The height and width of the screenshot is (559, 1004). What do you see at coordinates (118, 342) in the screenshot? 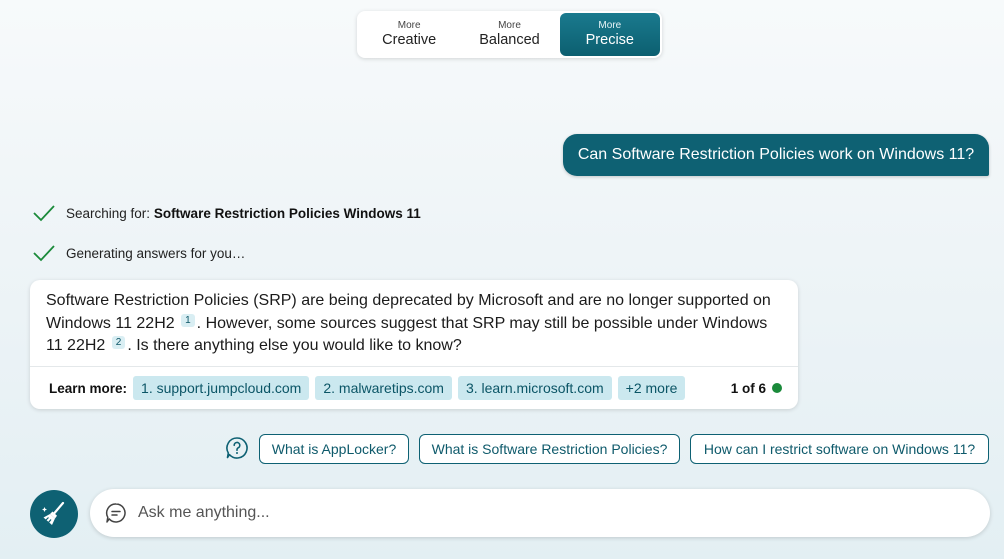
I see `citation-2: 2` at bounding box center [118, 342].